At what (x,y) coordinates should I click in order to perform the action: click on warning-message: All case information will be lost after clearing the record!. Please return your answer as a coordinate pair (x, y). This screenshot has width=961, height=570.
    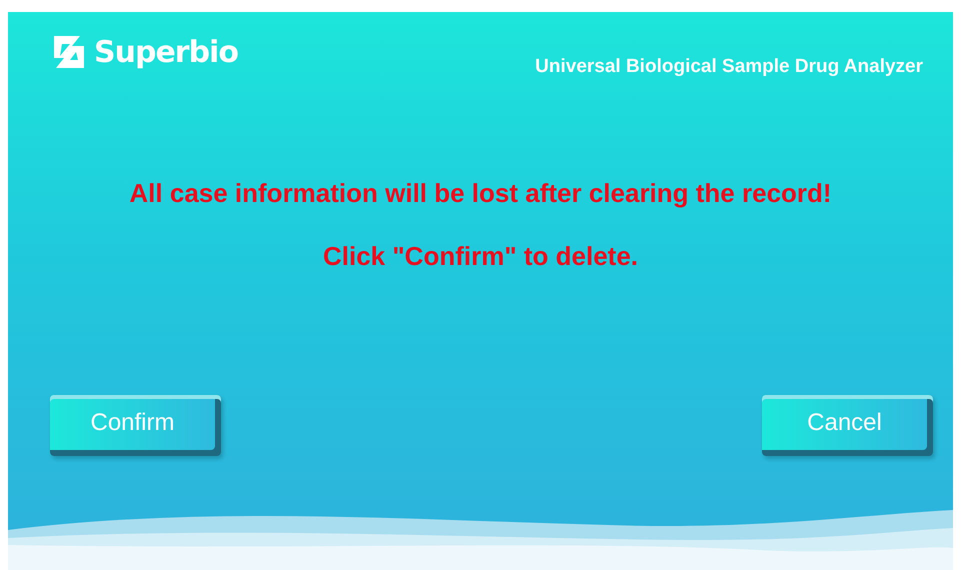
    Looking at the image, I should click on (480, 193).